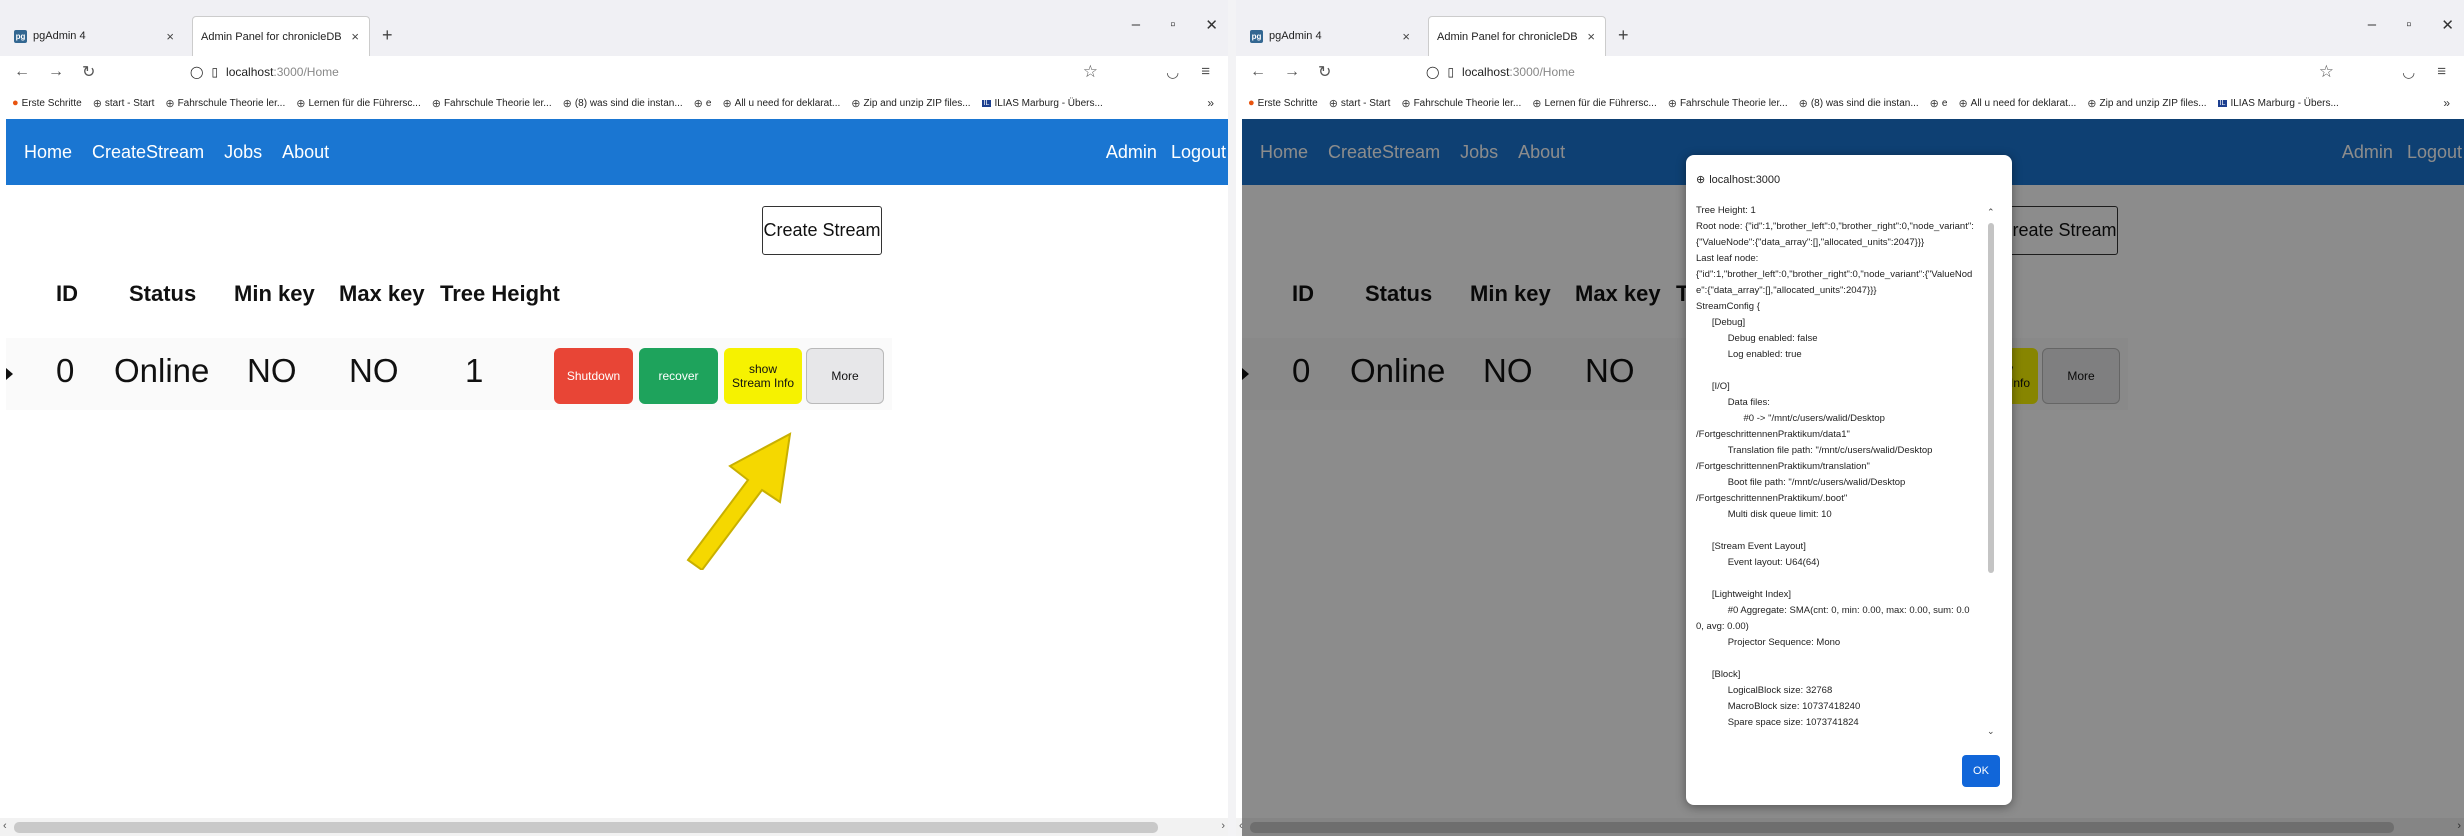  What do you see at coordinates (274, 293) in the screenshot?
I see `header-min-key: Min key` at bounding box center [274, 293].